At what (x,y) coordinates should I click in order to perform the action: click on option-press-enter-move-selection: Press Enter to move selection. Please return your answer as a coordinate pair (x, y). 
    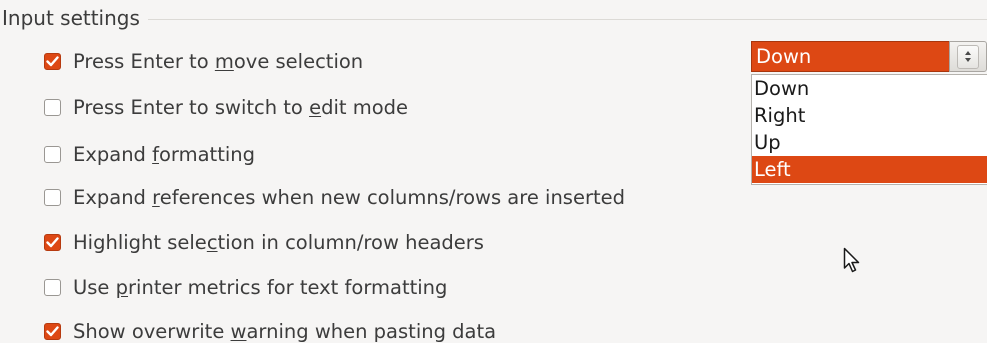
    Looking at the image, I should click on (203, 61).